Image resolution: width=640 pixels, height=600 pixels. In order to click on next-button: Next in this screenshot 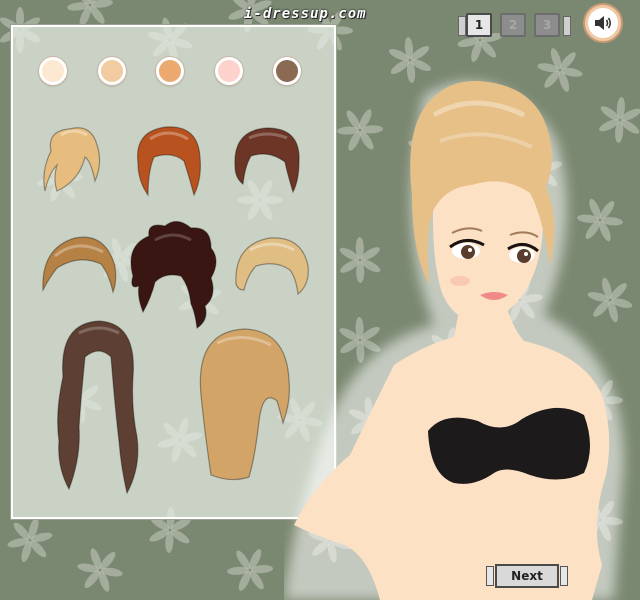, I will do `click(527, 576)`.